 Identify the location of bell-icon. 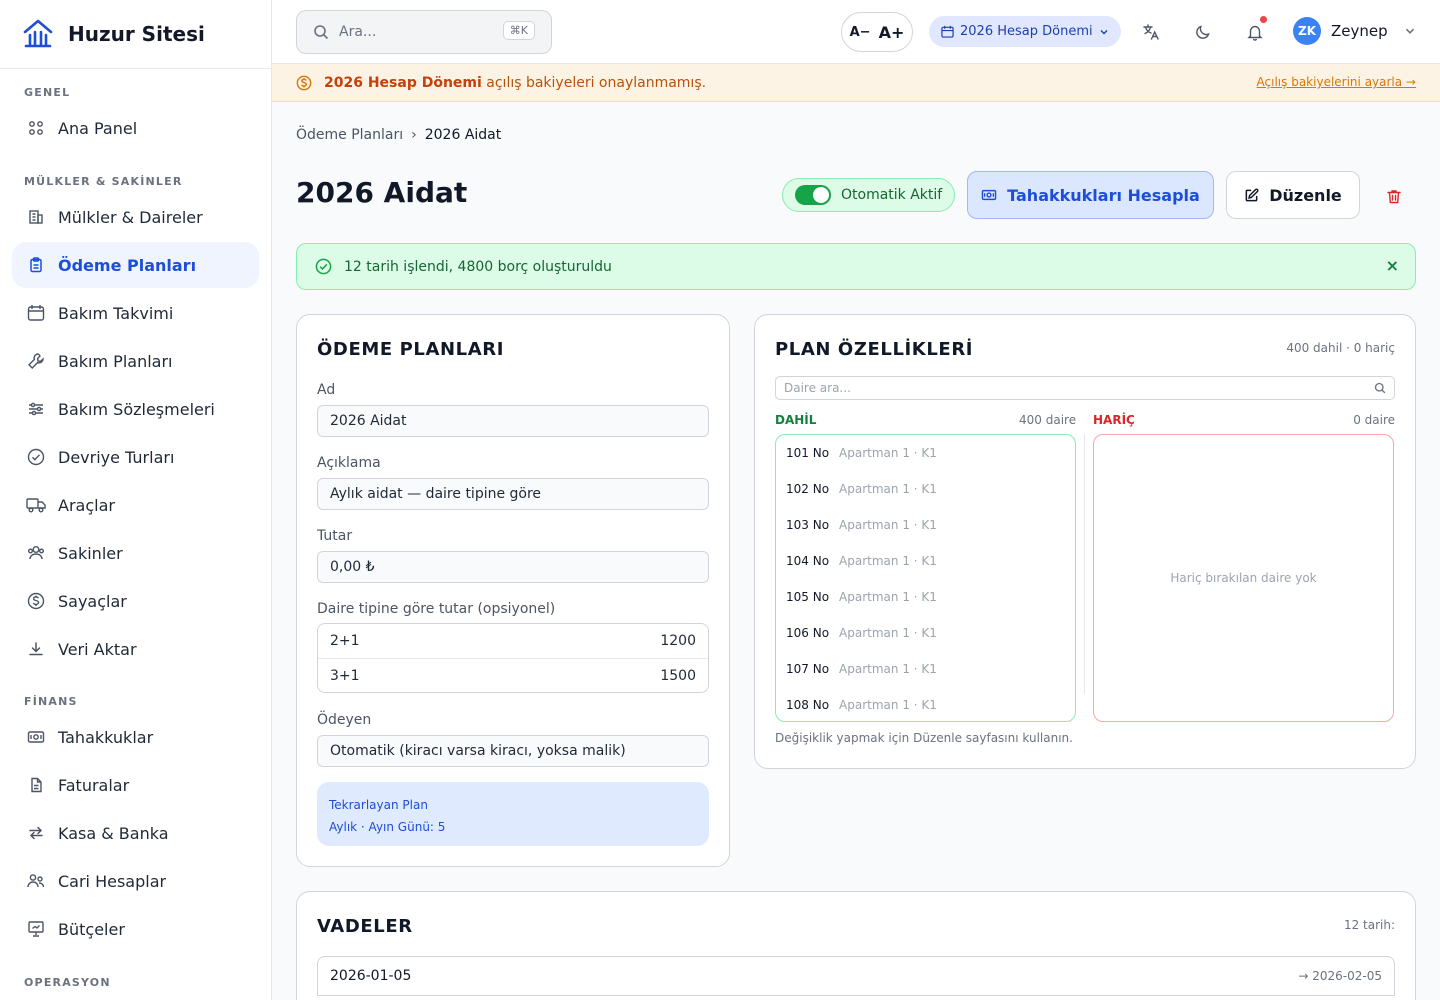
(1255, 32).